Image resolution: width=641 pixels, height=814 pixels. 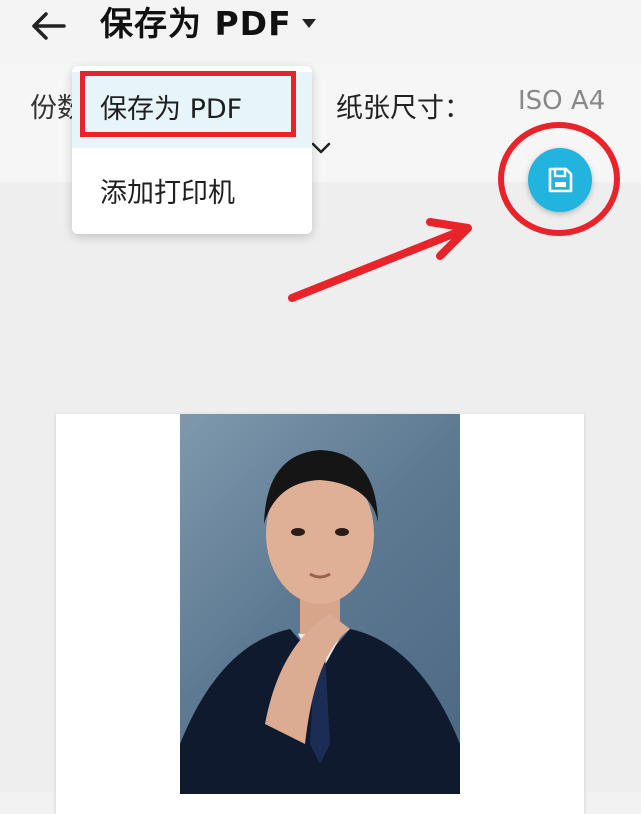 What do you see at coordinates (188, 104) in the screenshot?
I see `annotation-highlight-box` at bounding box center [188, 104].